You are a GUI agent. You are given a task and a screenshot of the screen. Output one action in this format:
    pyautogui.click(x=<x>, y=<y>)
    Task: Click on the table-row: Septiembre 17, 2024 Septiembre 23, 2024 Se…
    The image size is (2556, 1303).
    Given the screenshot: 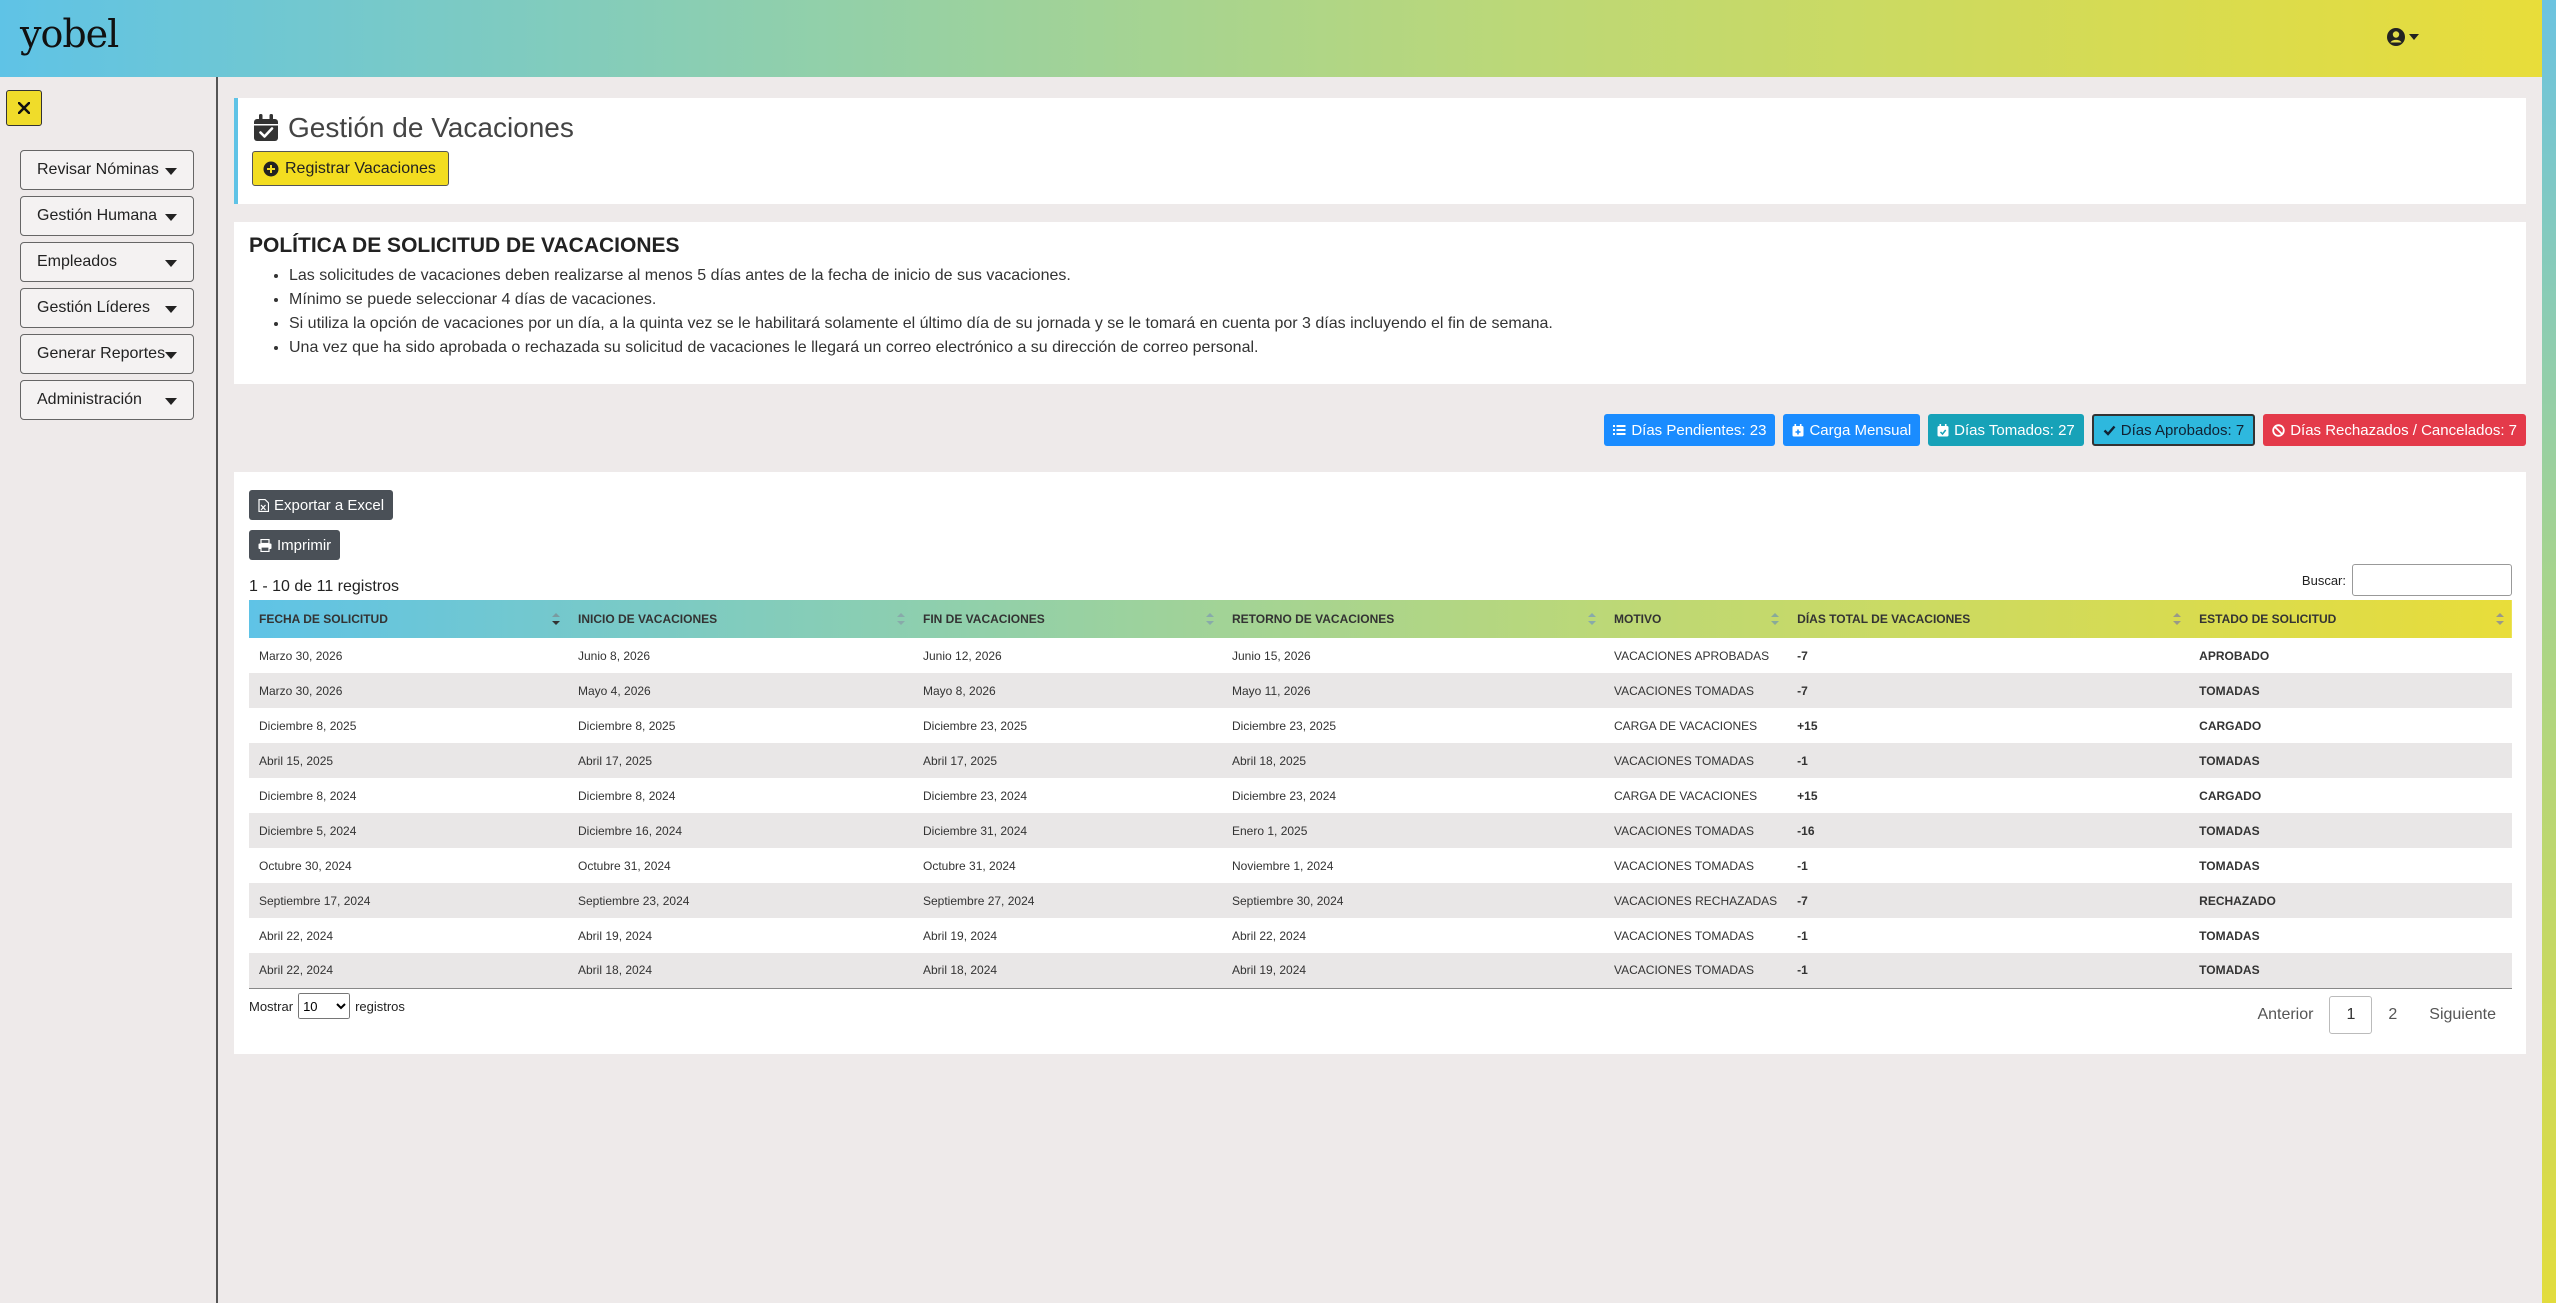 What is the action you would take?
    pyautogui.click(x=1380, y=900)
    